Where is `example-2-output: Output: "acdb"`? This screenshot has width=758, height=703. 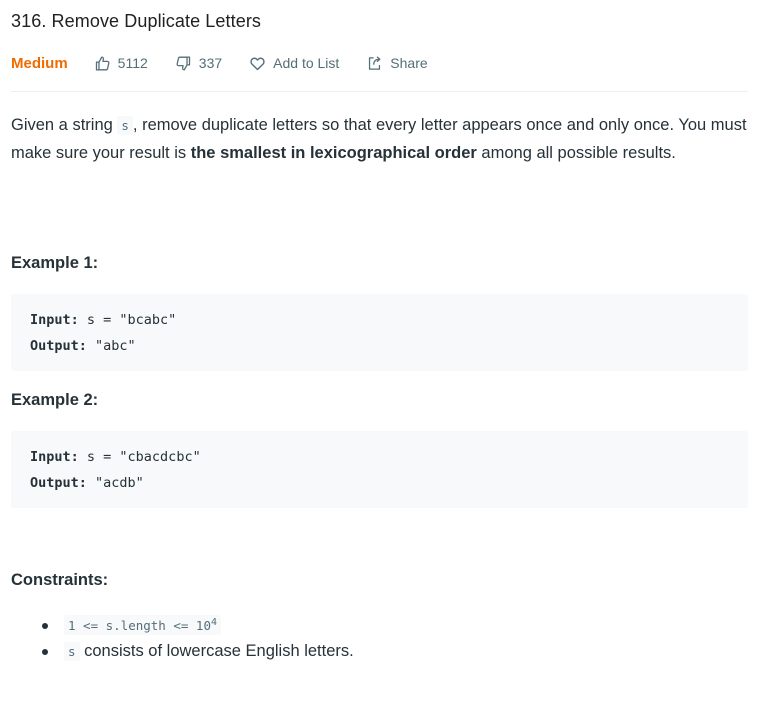 example-2-output: Output: "acdb" is located at coordinates (87, 483).